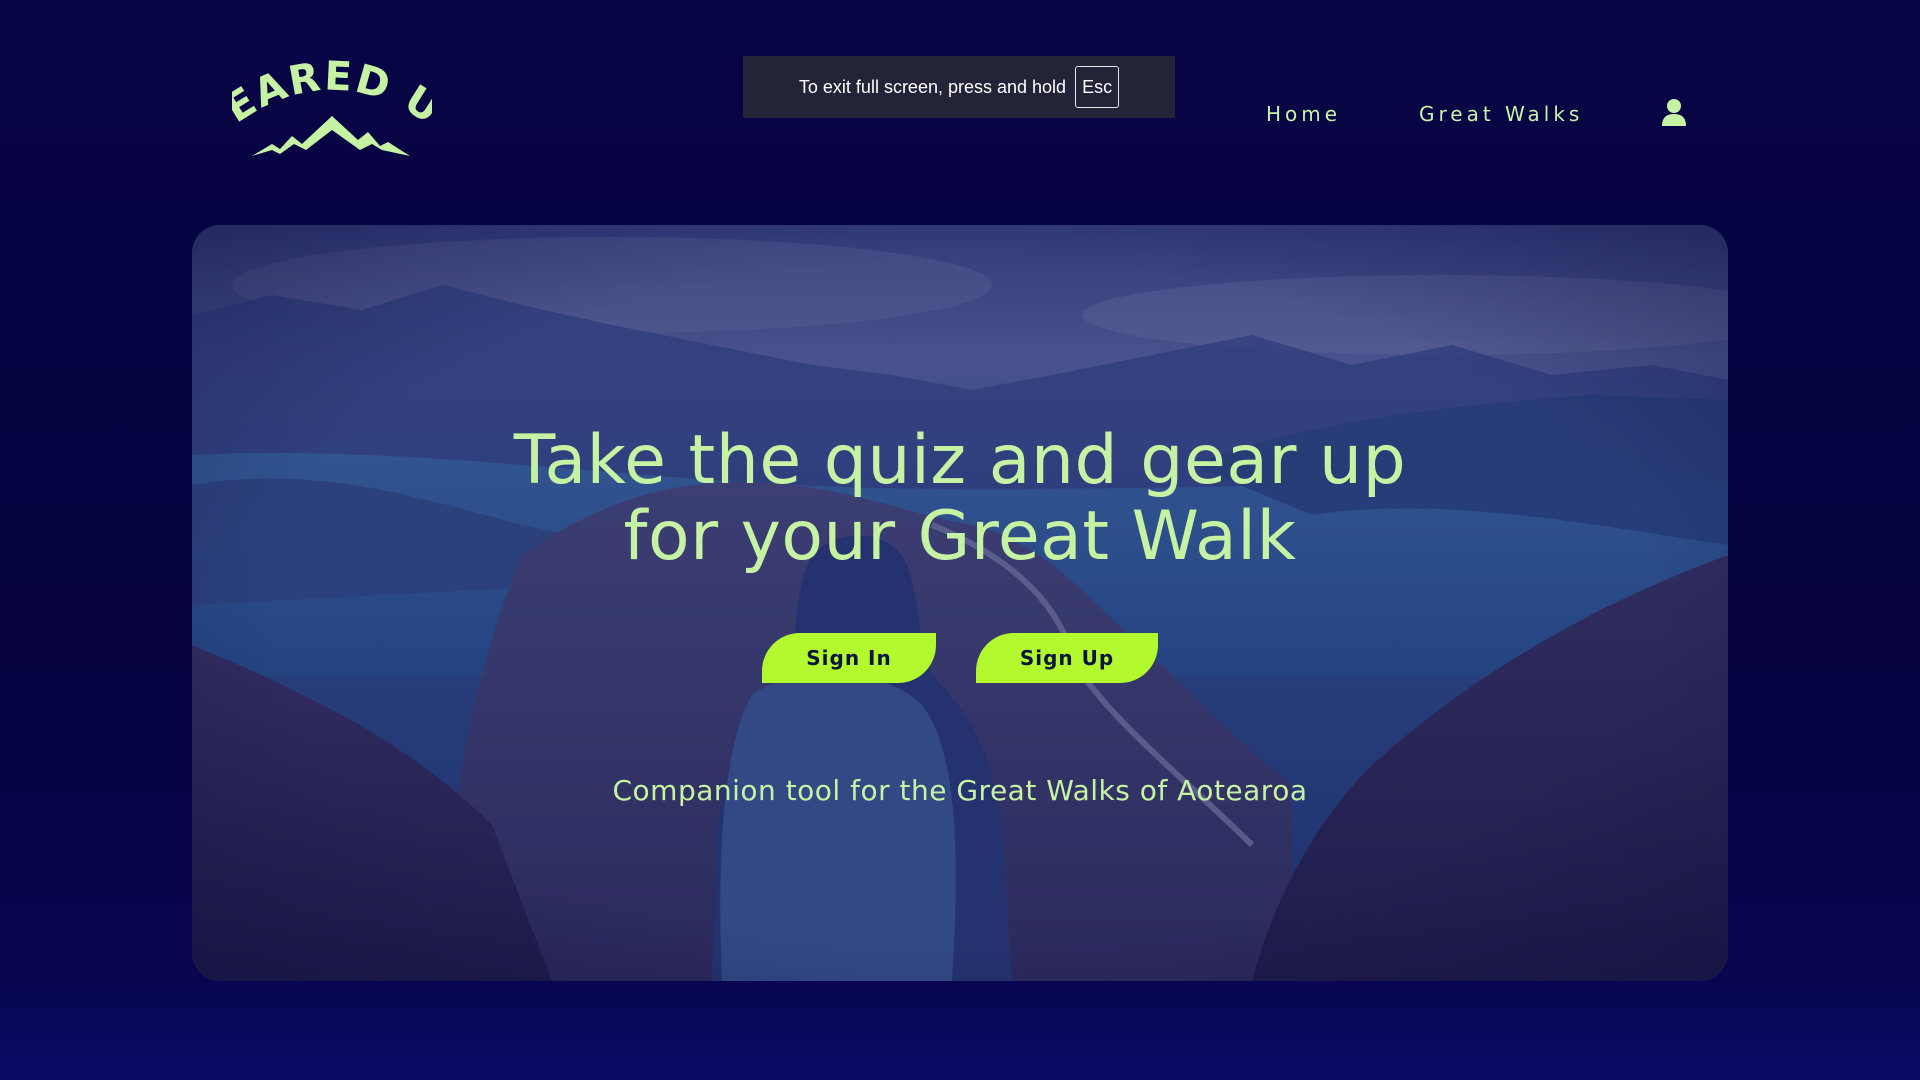  What do you see at coordinates (1067, 658) in the screenshot?
I see `sign-up-button: Sign Up` at bounding box center [1067, 658].